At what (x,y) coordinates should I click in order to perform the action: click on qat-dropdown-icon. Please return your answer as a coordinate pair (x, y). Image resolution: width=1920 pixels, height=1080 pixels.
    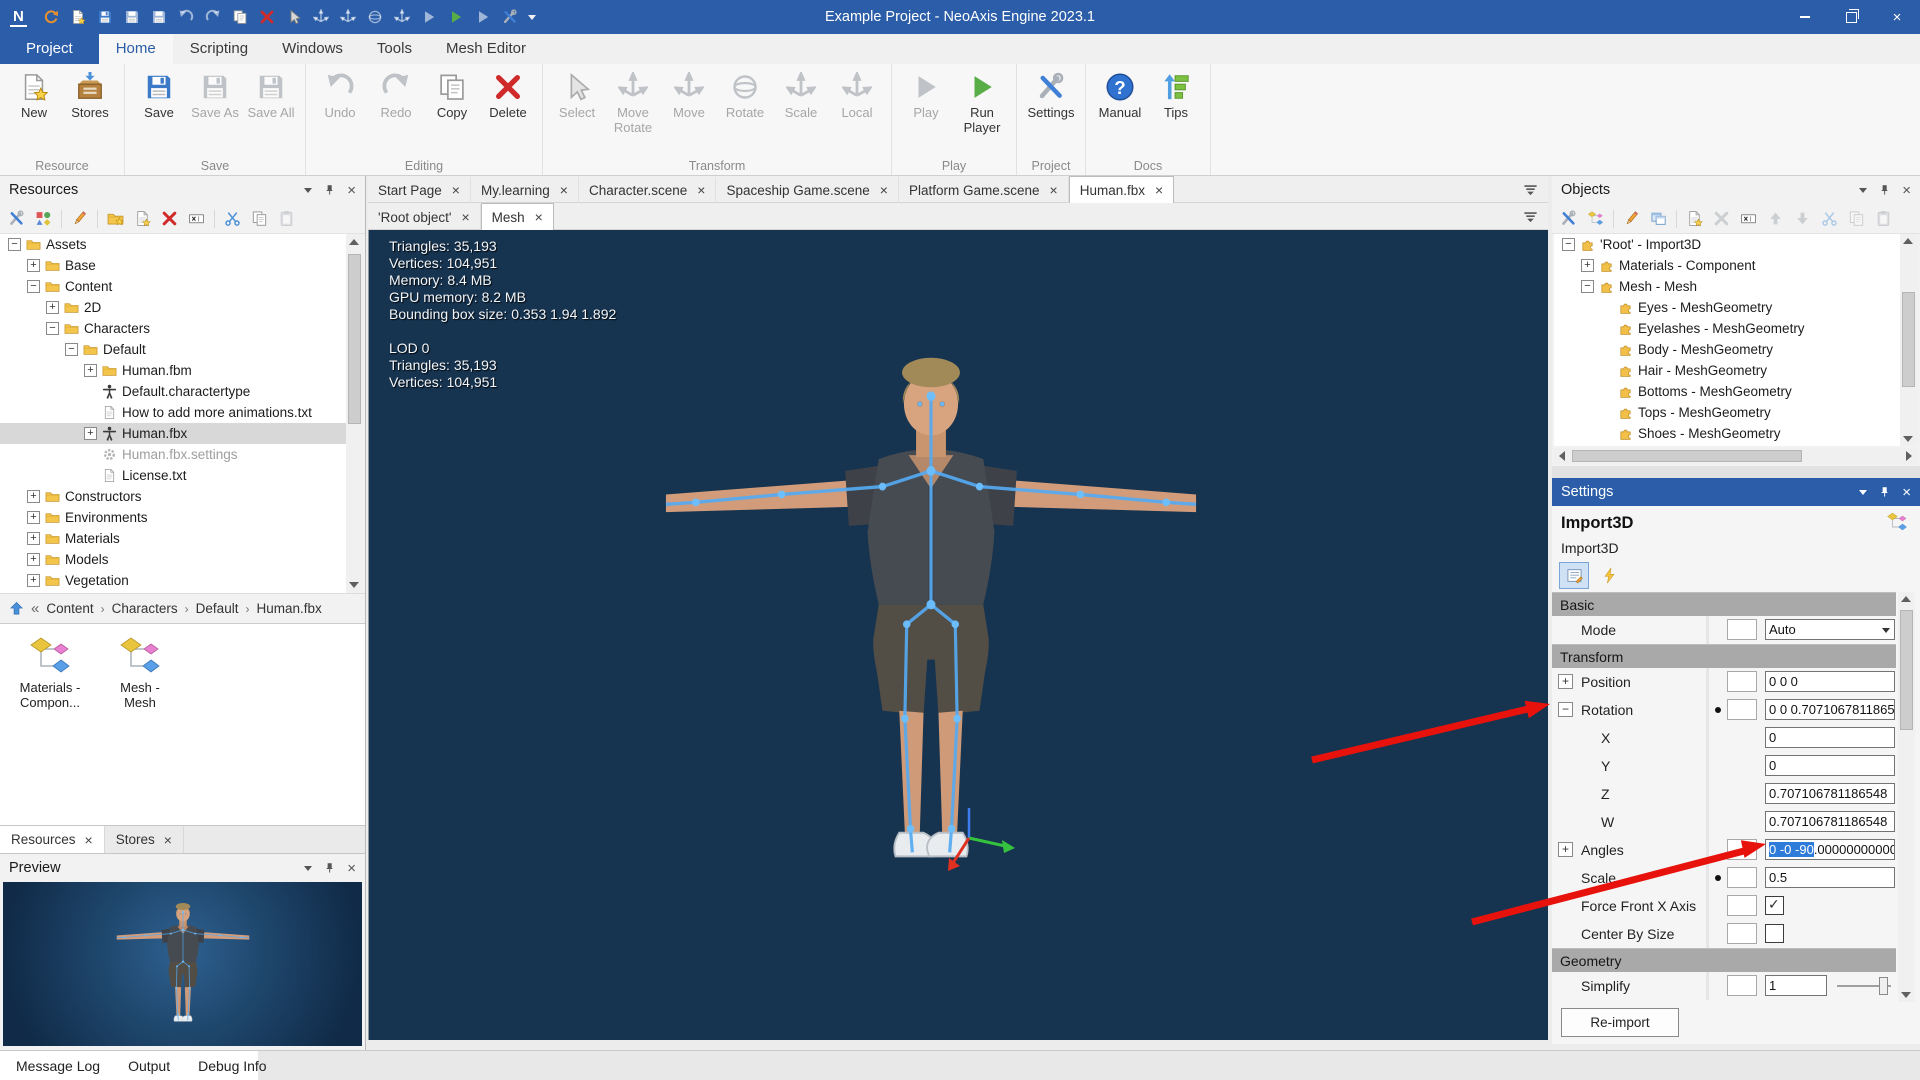
    Looking at the image, I should click on (531, 17).